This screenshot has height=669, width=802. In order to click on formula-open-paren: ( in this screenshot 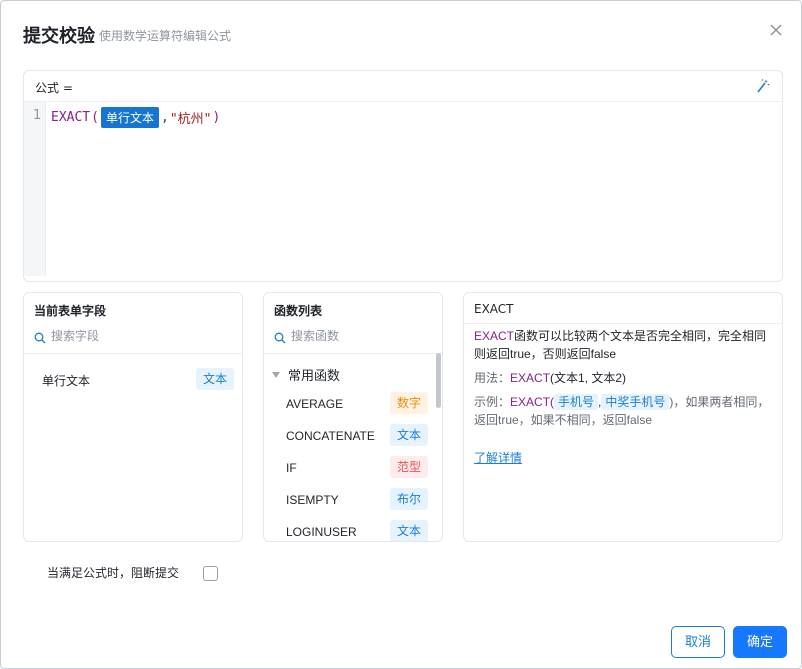, I will do `click(95, 117)`.